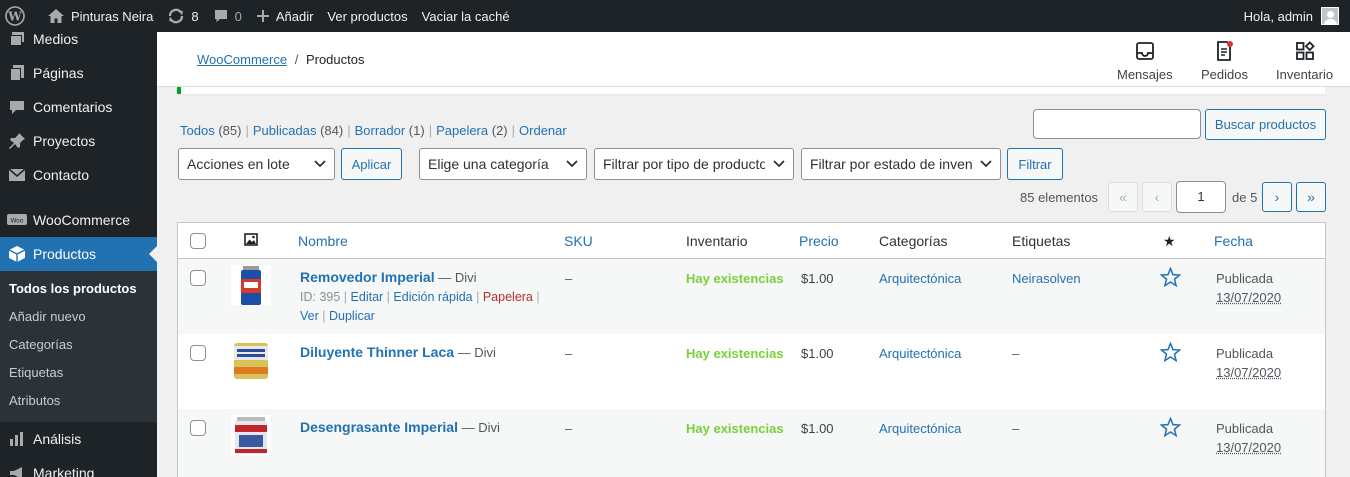 The height and width of the screenshot is (477, 1350). I want to click on home-icon, so click(56, 16).